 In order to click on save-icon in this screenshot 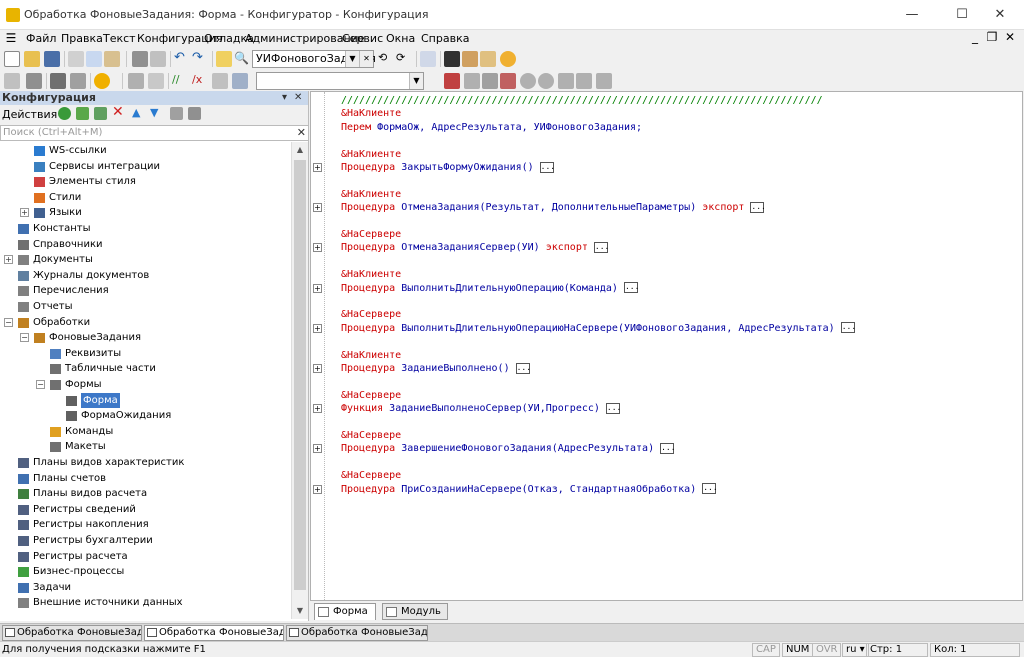, I will do `click(52, 59)`.